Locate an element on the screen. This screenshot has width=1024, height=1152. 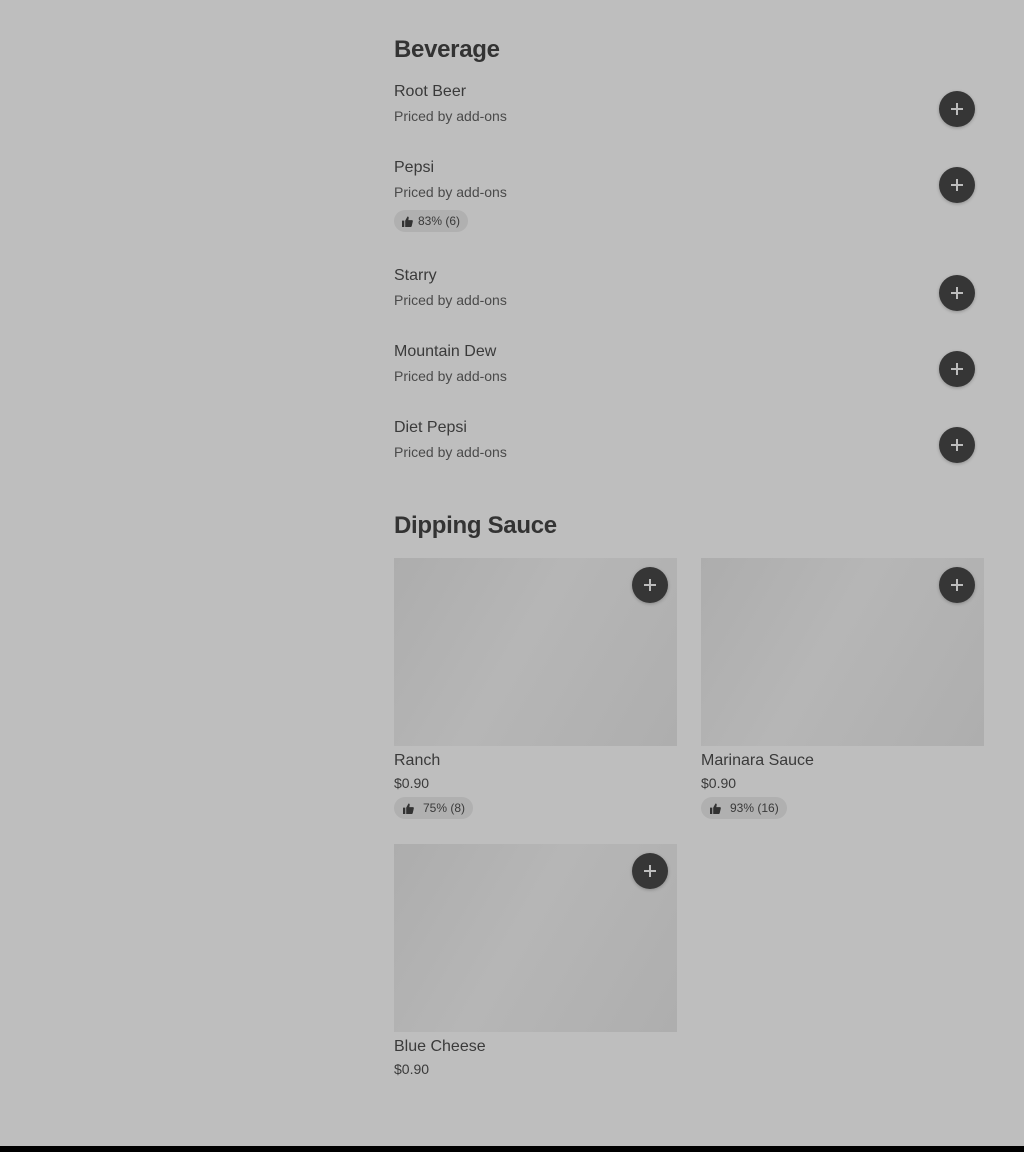
menu-item-root-beer: Root Beer Priced by add-ons is located at coordinates (684, 117).